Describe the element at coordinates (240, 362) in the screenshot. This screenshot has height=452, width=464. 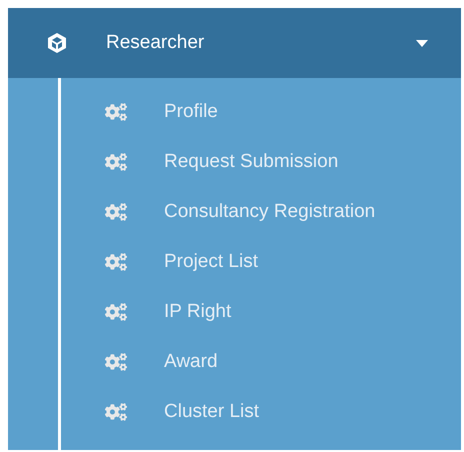
I see `submenu-item: Award` at that location.